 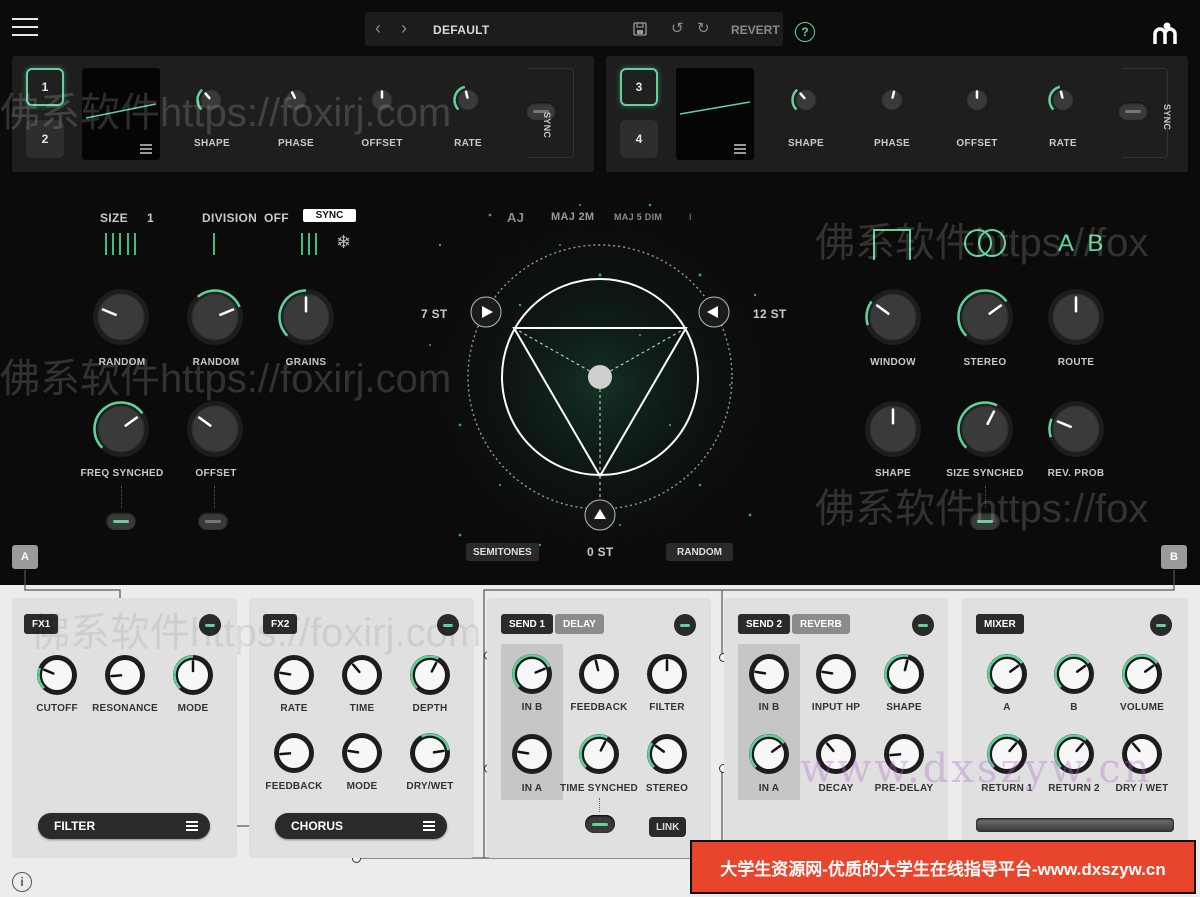 I want to click on reverb-in-a-label: IN A, so click(x=769, y=788).